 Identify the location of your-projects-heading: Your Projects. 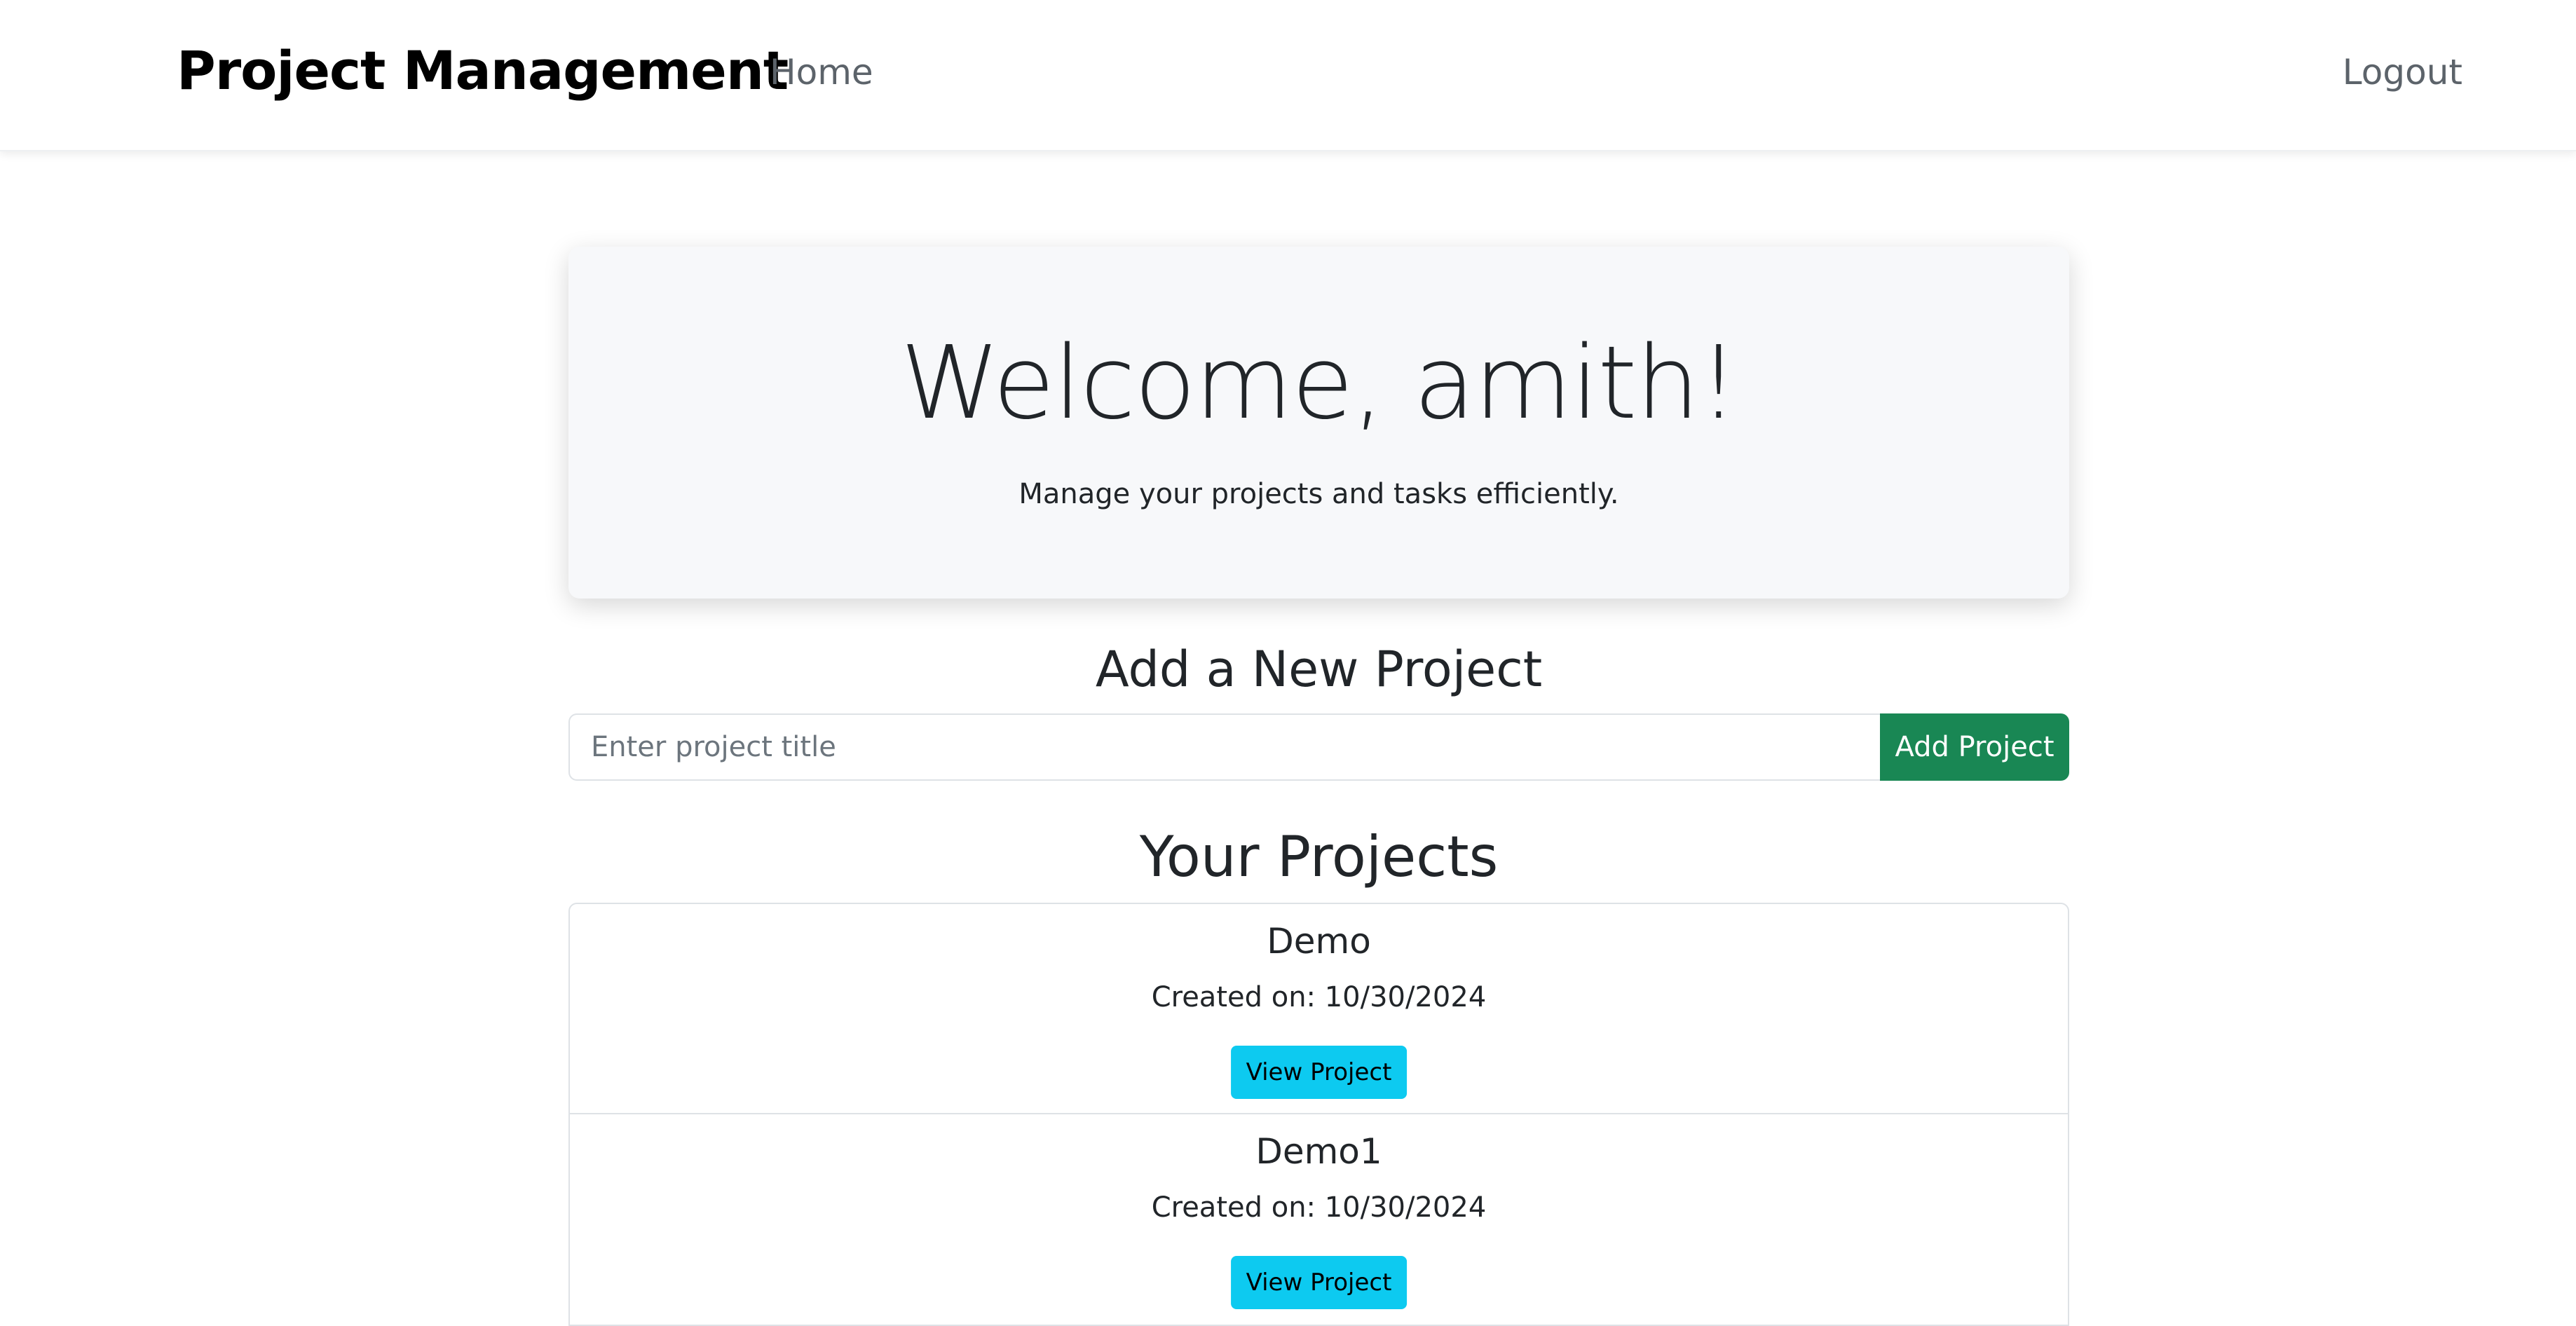
(1319, 857).